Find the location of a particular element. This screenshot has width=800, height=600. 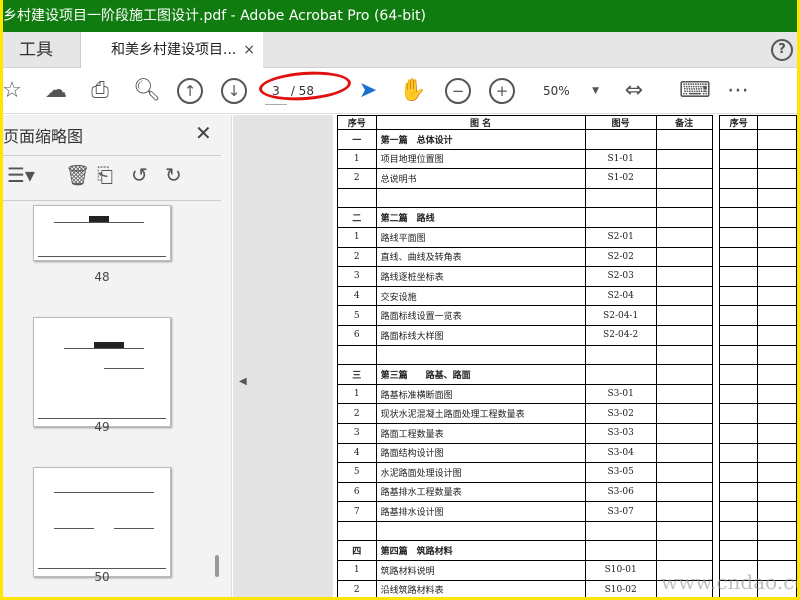

bookmark-star-icon: ☆ is located at coordinates (14, 91).